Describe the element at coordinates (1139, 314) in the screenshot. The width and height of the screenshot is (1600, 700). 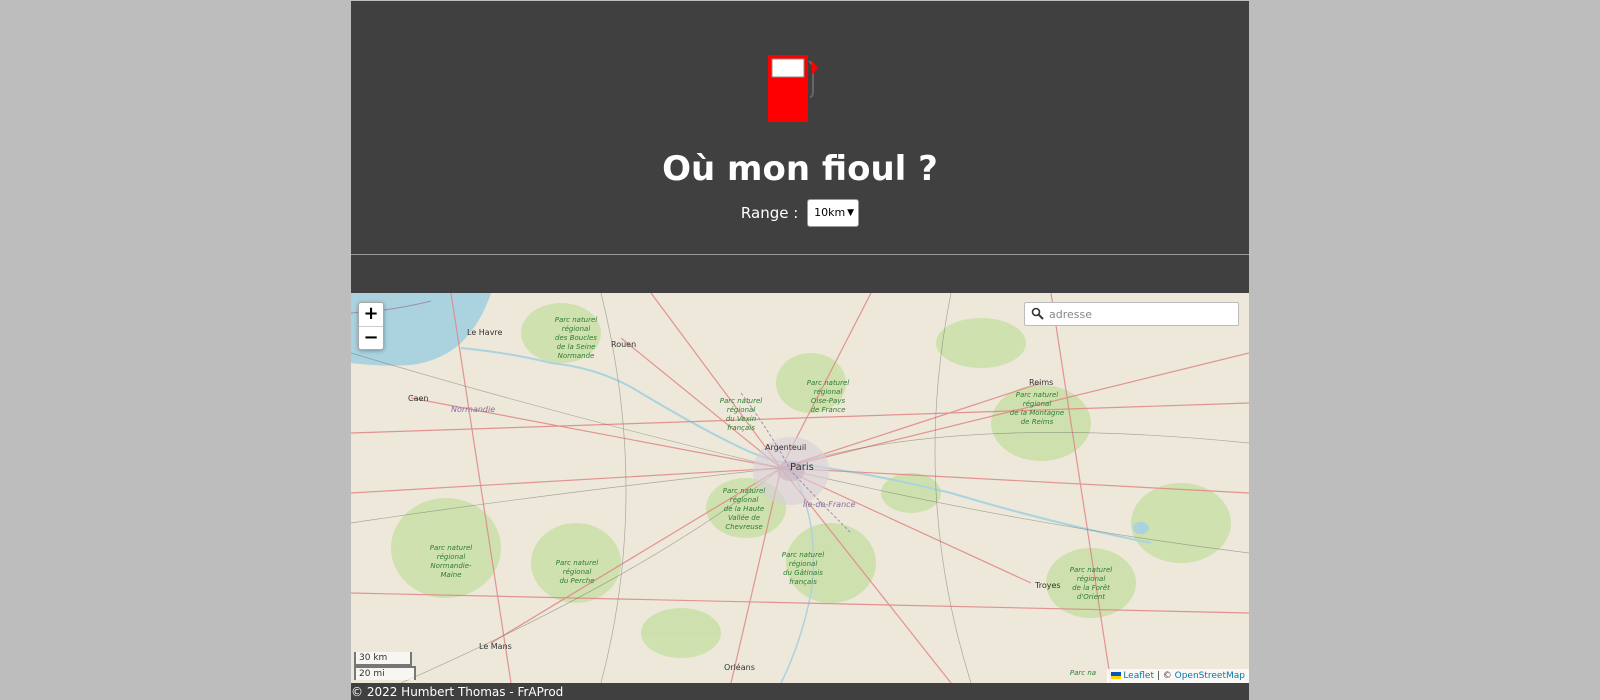
I see `address-search-input` at that location.